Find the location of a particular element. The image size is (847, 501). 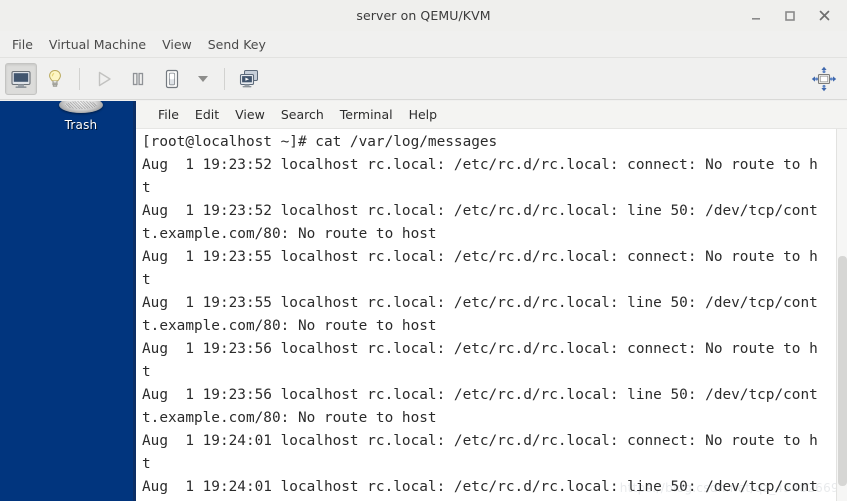

close-button is located at coordinates (824, 16).